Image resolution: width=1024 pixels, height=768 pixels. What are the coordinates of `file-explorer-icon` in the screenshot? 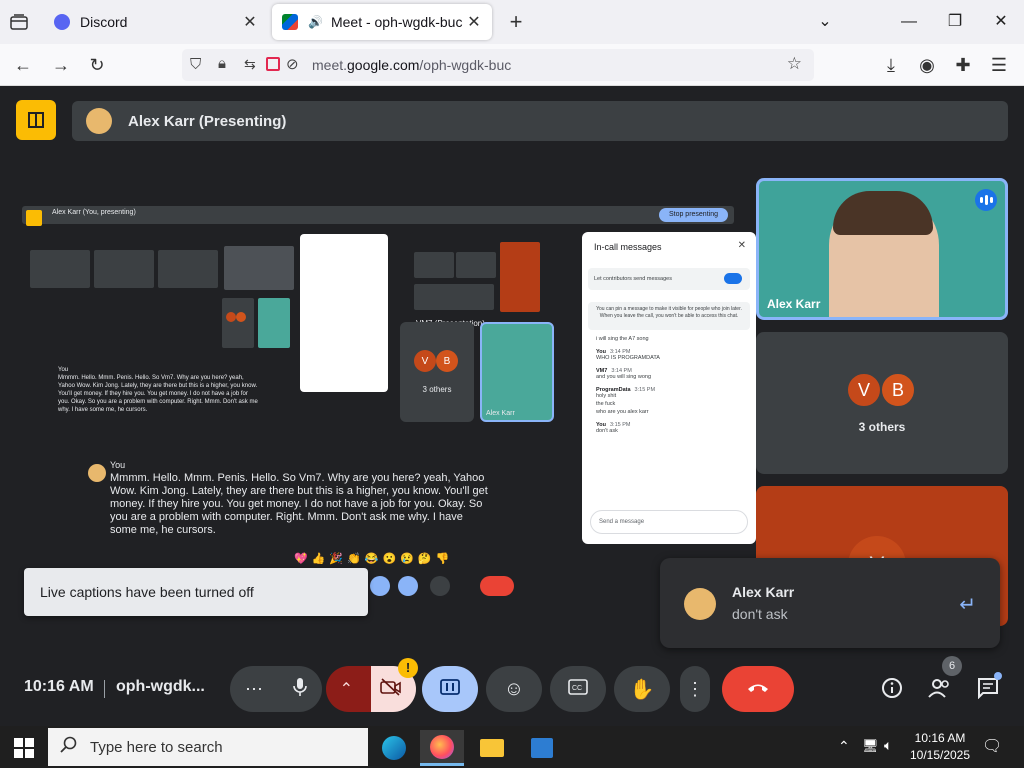 It's located at (492, 748).